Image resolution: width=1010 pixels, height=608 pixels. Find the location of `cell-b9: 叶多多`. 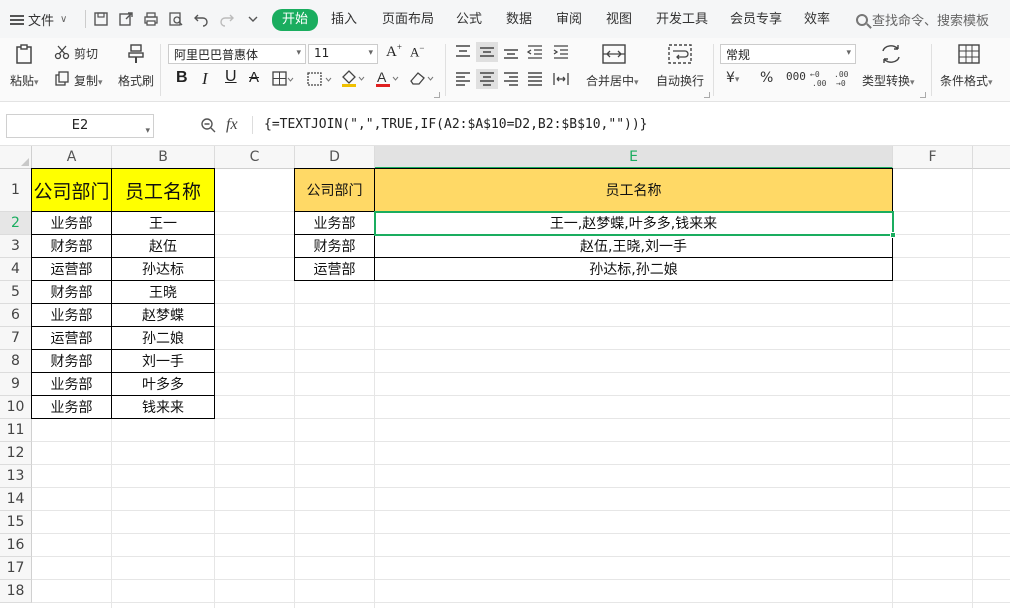

cell-b9: 叶多多 is located at coordinates (163, 384).